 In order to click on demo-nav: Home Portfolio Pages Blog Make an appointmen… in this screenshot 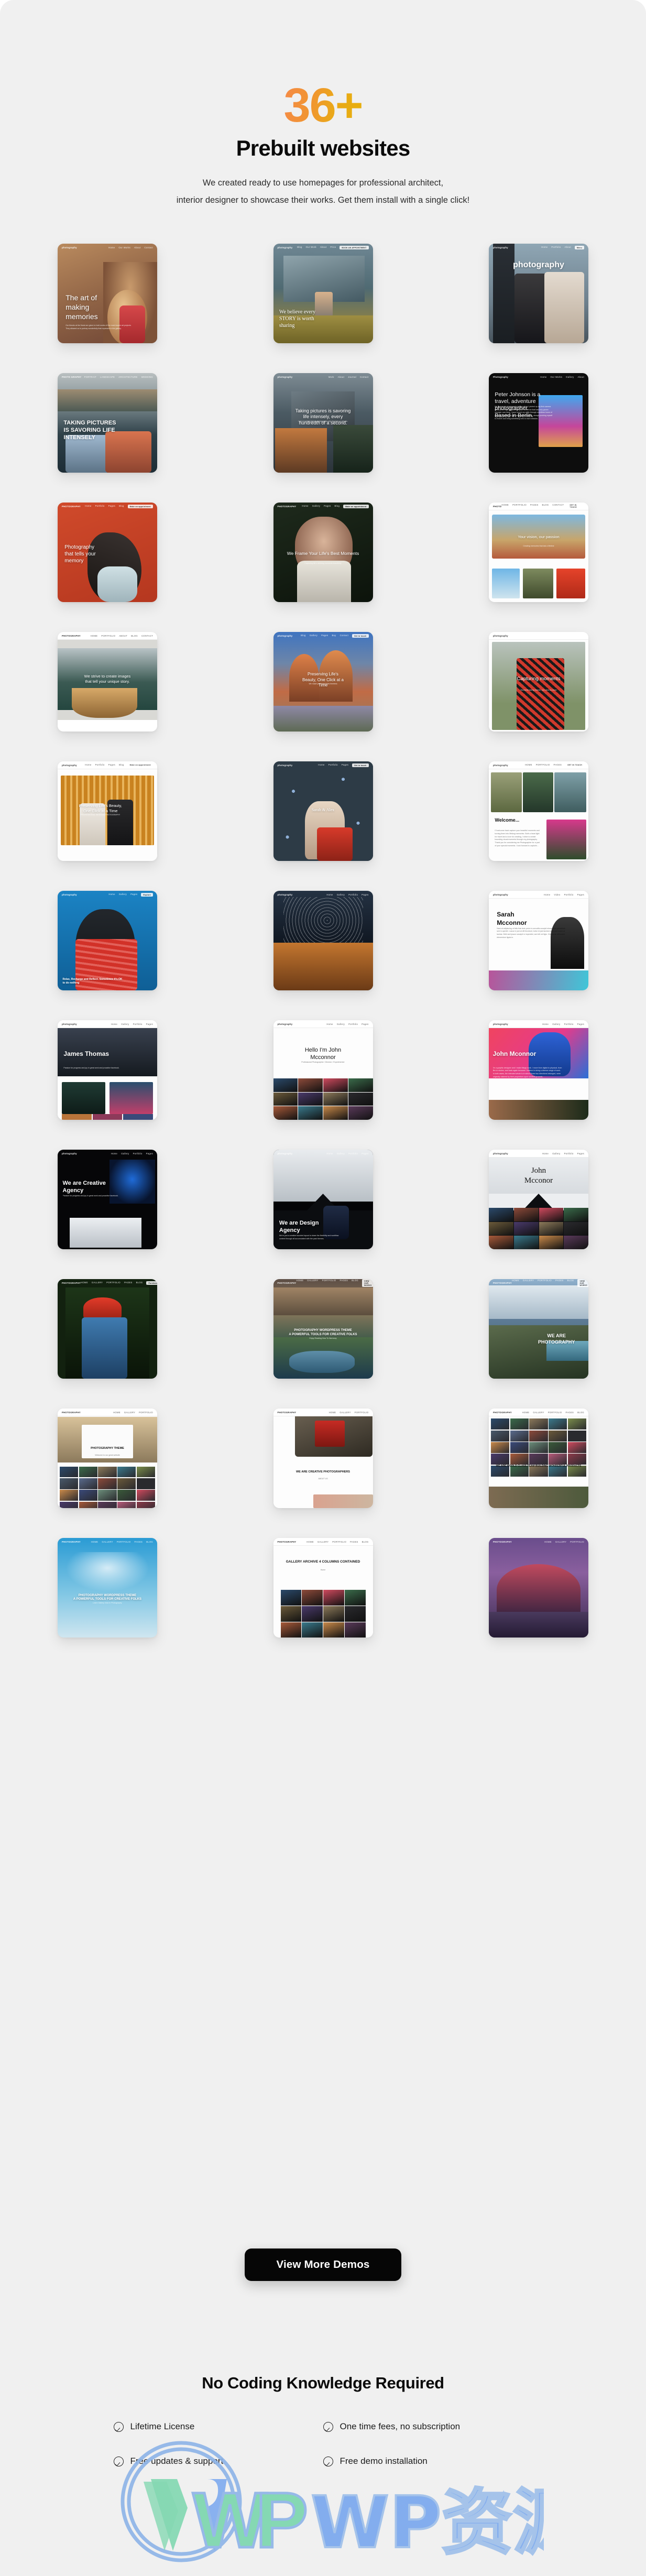, I will do `click(119, 765)`.